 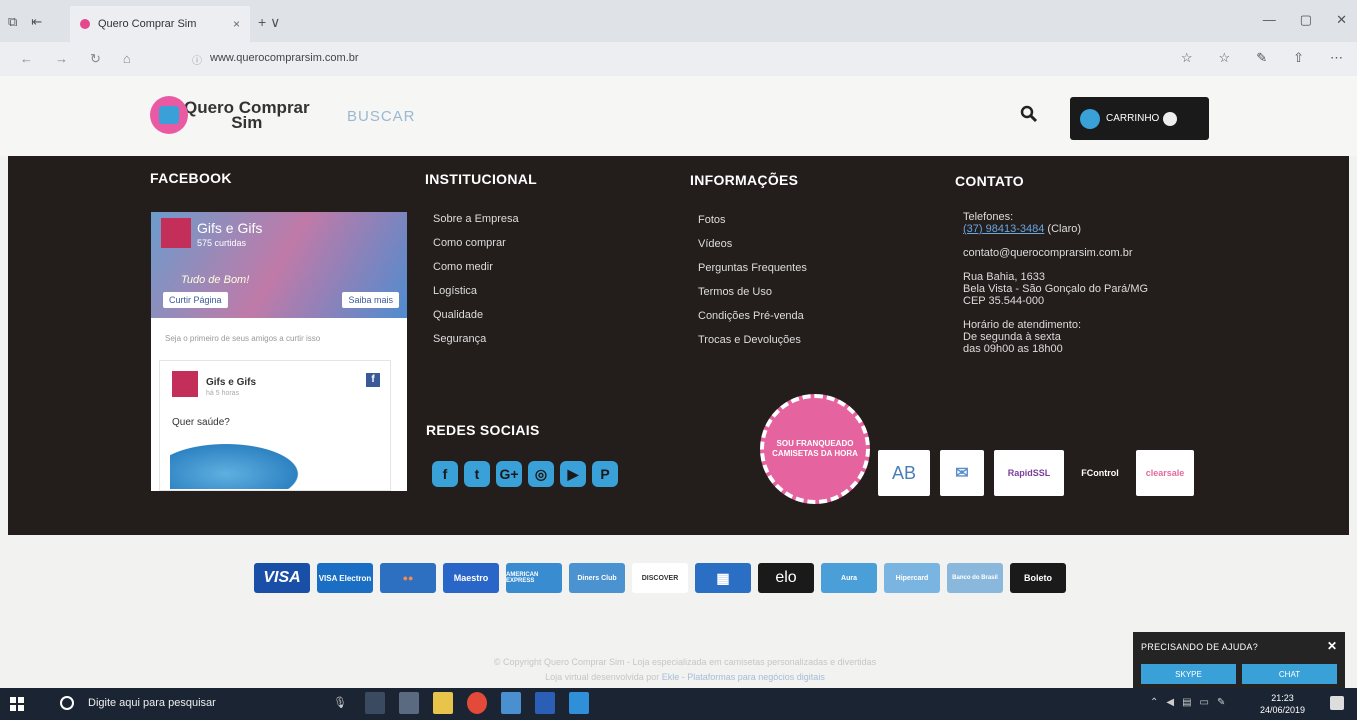 What do you see at coordinates (1289, 674) in the screenshot?
I see `chat-button: CHAT` at bounding box center [1289, 674].